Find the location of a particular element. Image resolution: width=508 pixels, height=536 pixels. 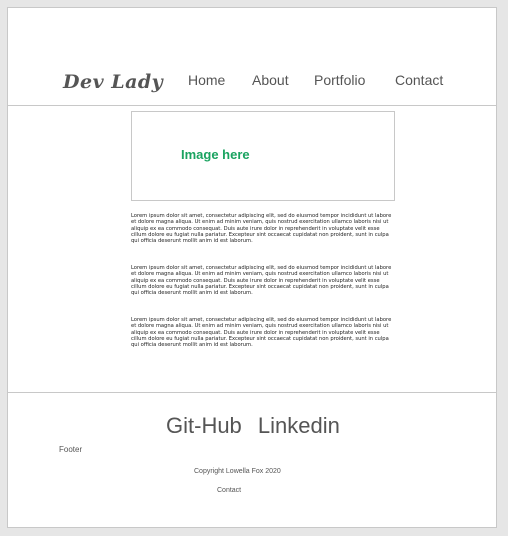

footer-divider is located at coordinates (252, 392).